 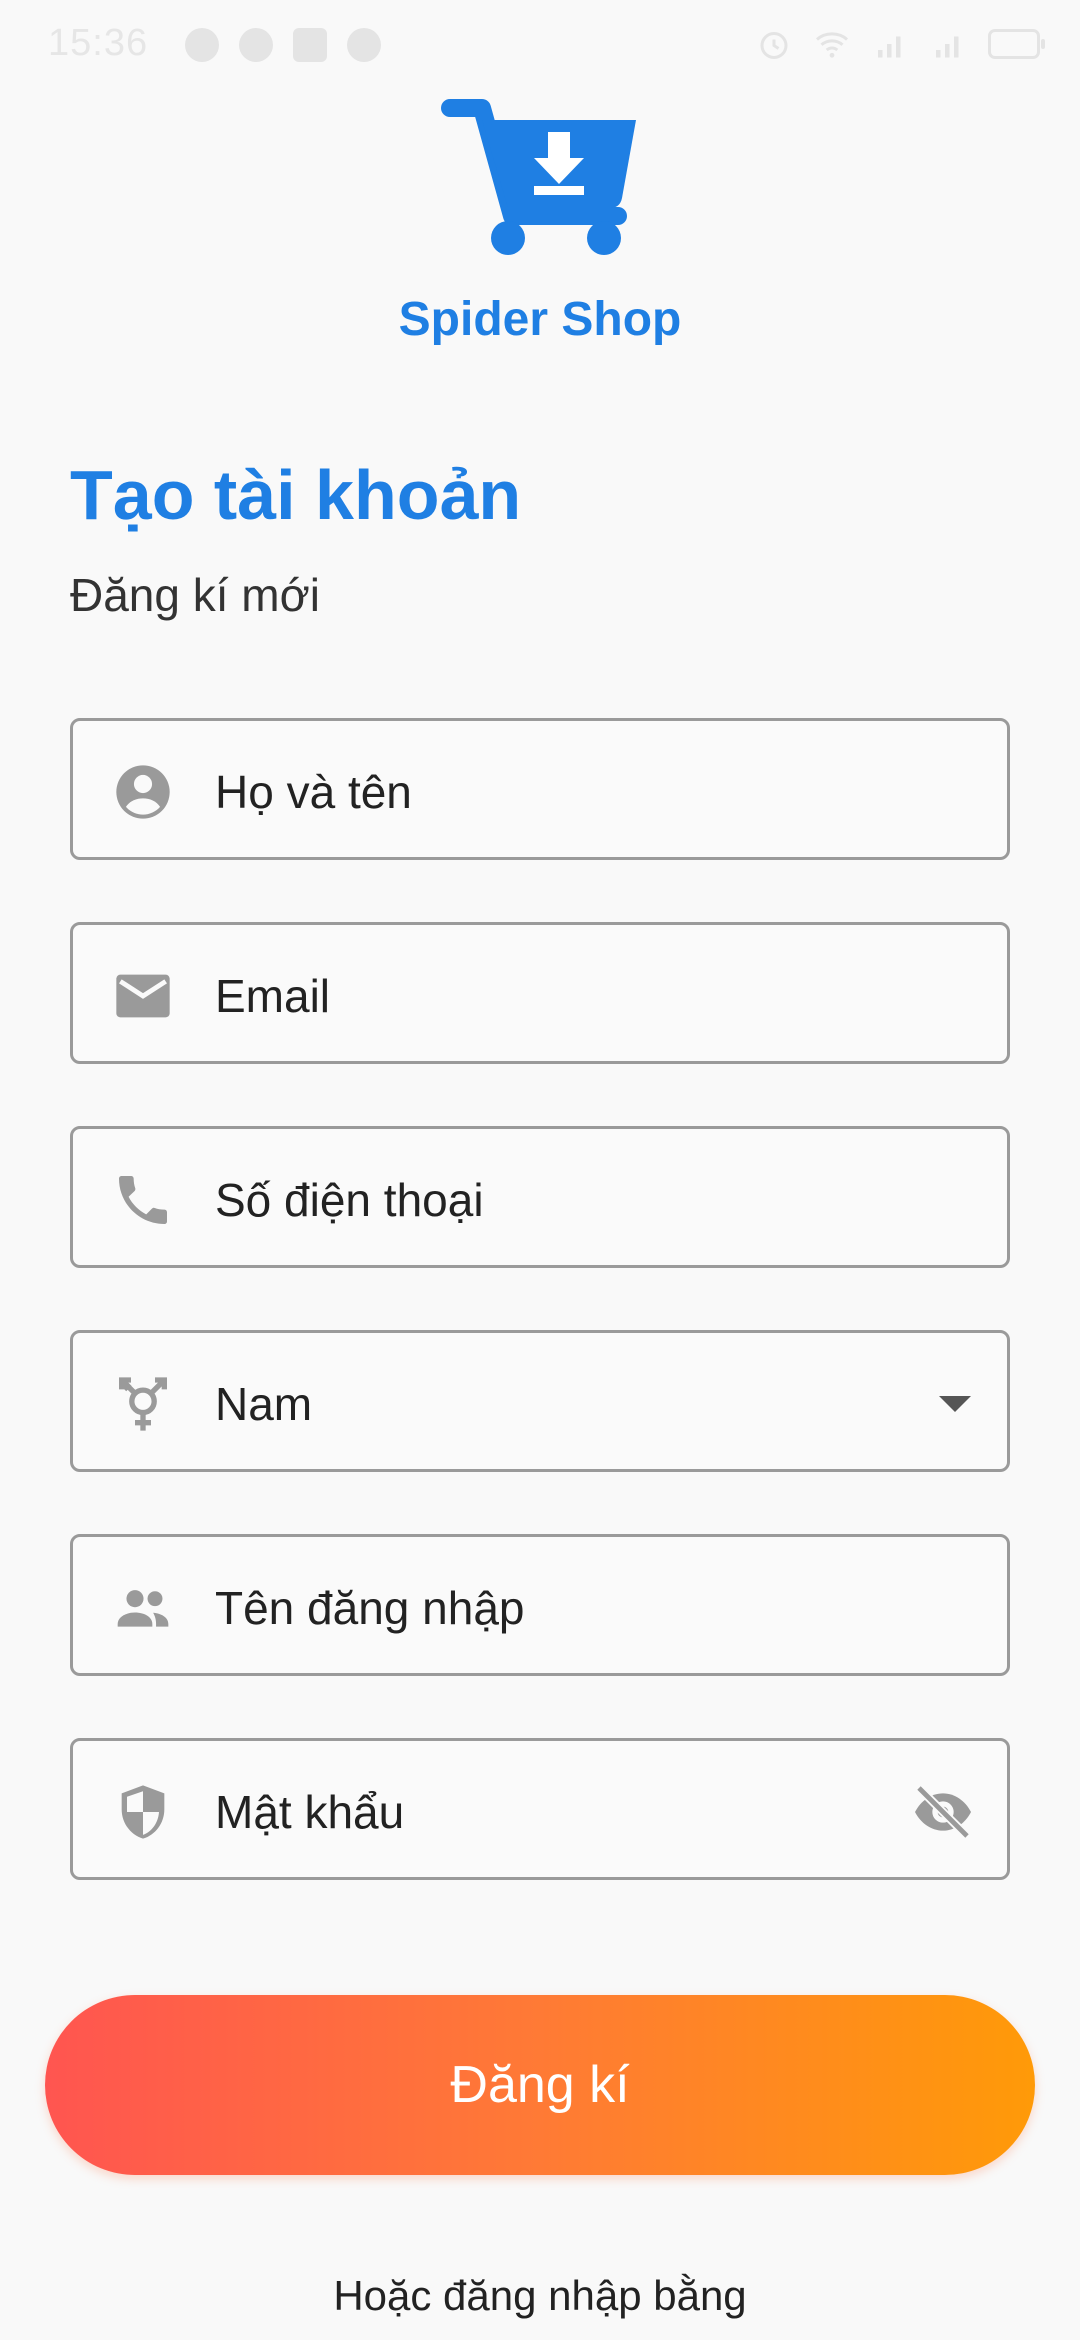 What do you see at coordinates (540, 2085) in the screenshot?
I see `register-button: Đăng kí` at bounding box center [540, 2085].